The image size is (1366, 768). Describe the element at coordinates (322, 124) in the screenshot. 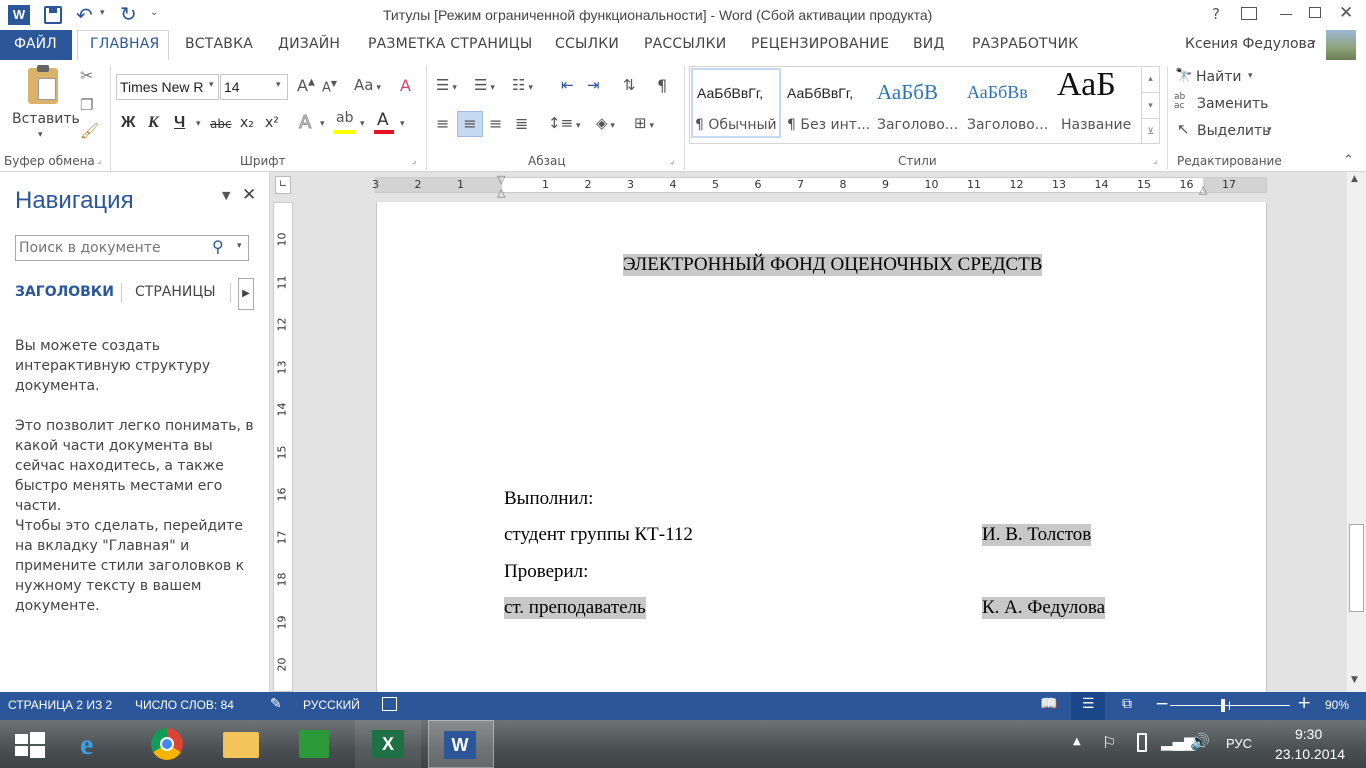

I see `text-effects-dropdown-icon: ▾` at that location.